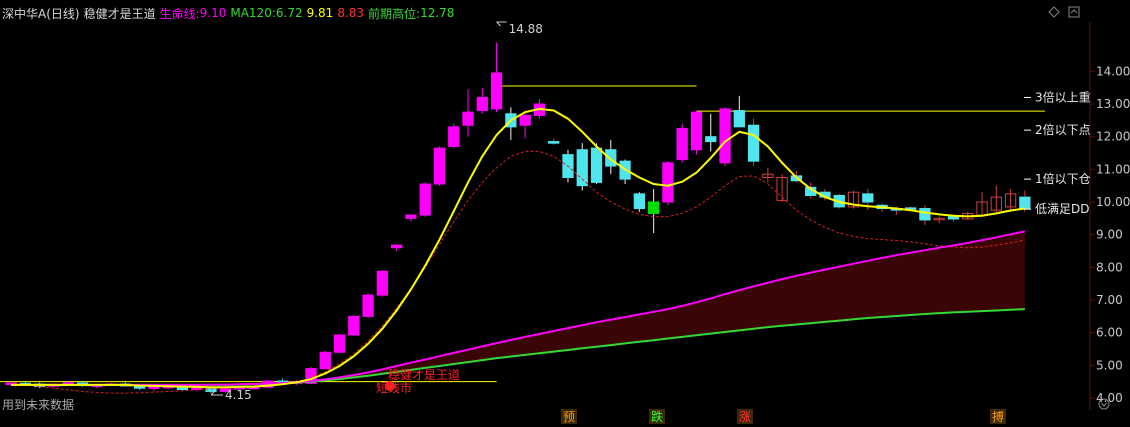 This screenshot has width=1130, height=427. What do you see at coordinates (745, 416) in the screenshot?
I see `signal-marker: 涨` at bounding box center [745, 416].